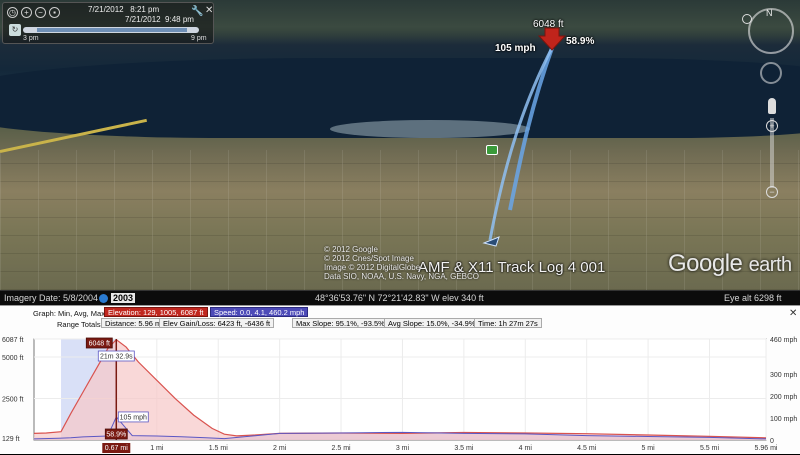 Image resolution: width=800 pixels, height=455 pixels. What do you see at coordinates (157, 448) in the screenshot?
I see `x-tick-label: 1 mi` at bounding box center [157, 448].